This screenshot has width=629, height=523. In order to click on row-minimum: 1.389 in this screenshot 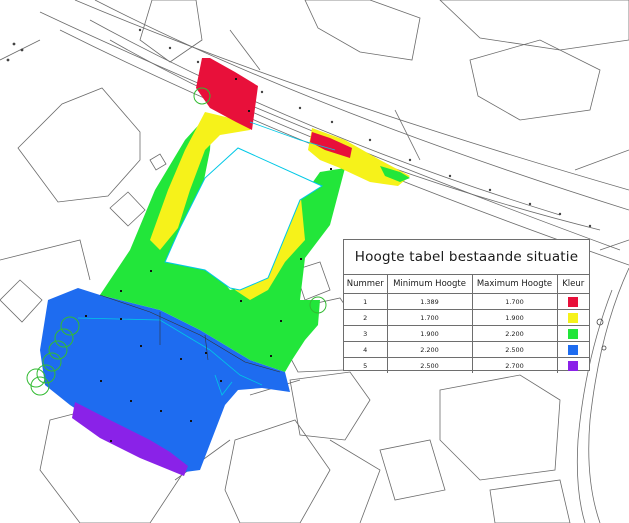, I will do `click(429, 301)`.